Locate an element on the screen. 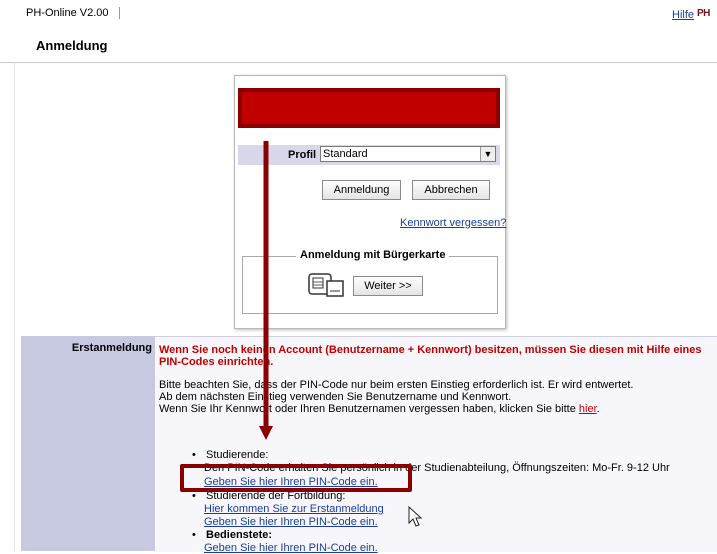 Image resolution: width=717 pixels, height=554 pixels. forgot-password-link: Kennwort vergessen? is located at coordinates (453, 223).